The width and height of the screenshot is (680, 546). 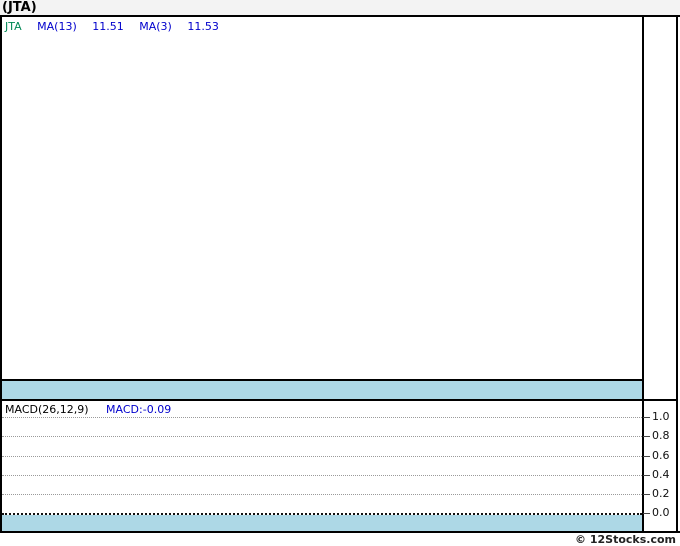 I want to click on ma13-value: 11.51, so click(x=108, y=26).